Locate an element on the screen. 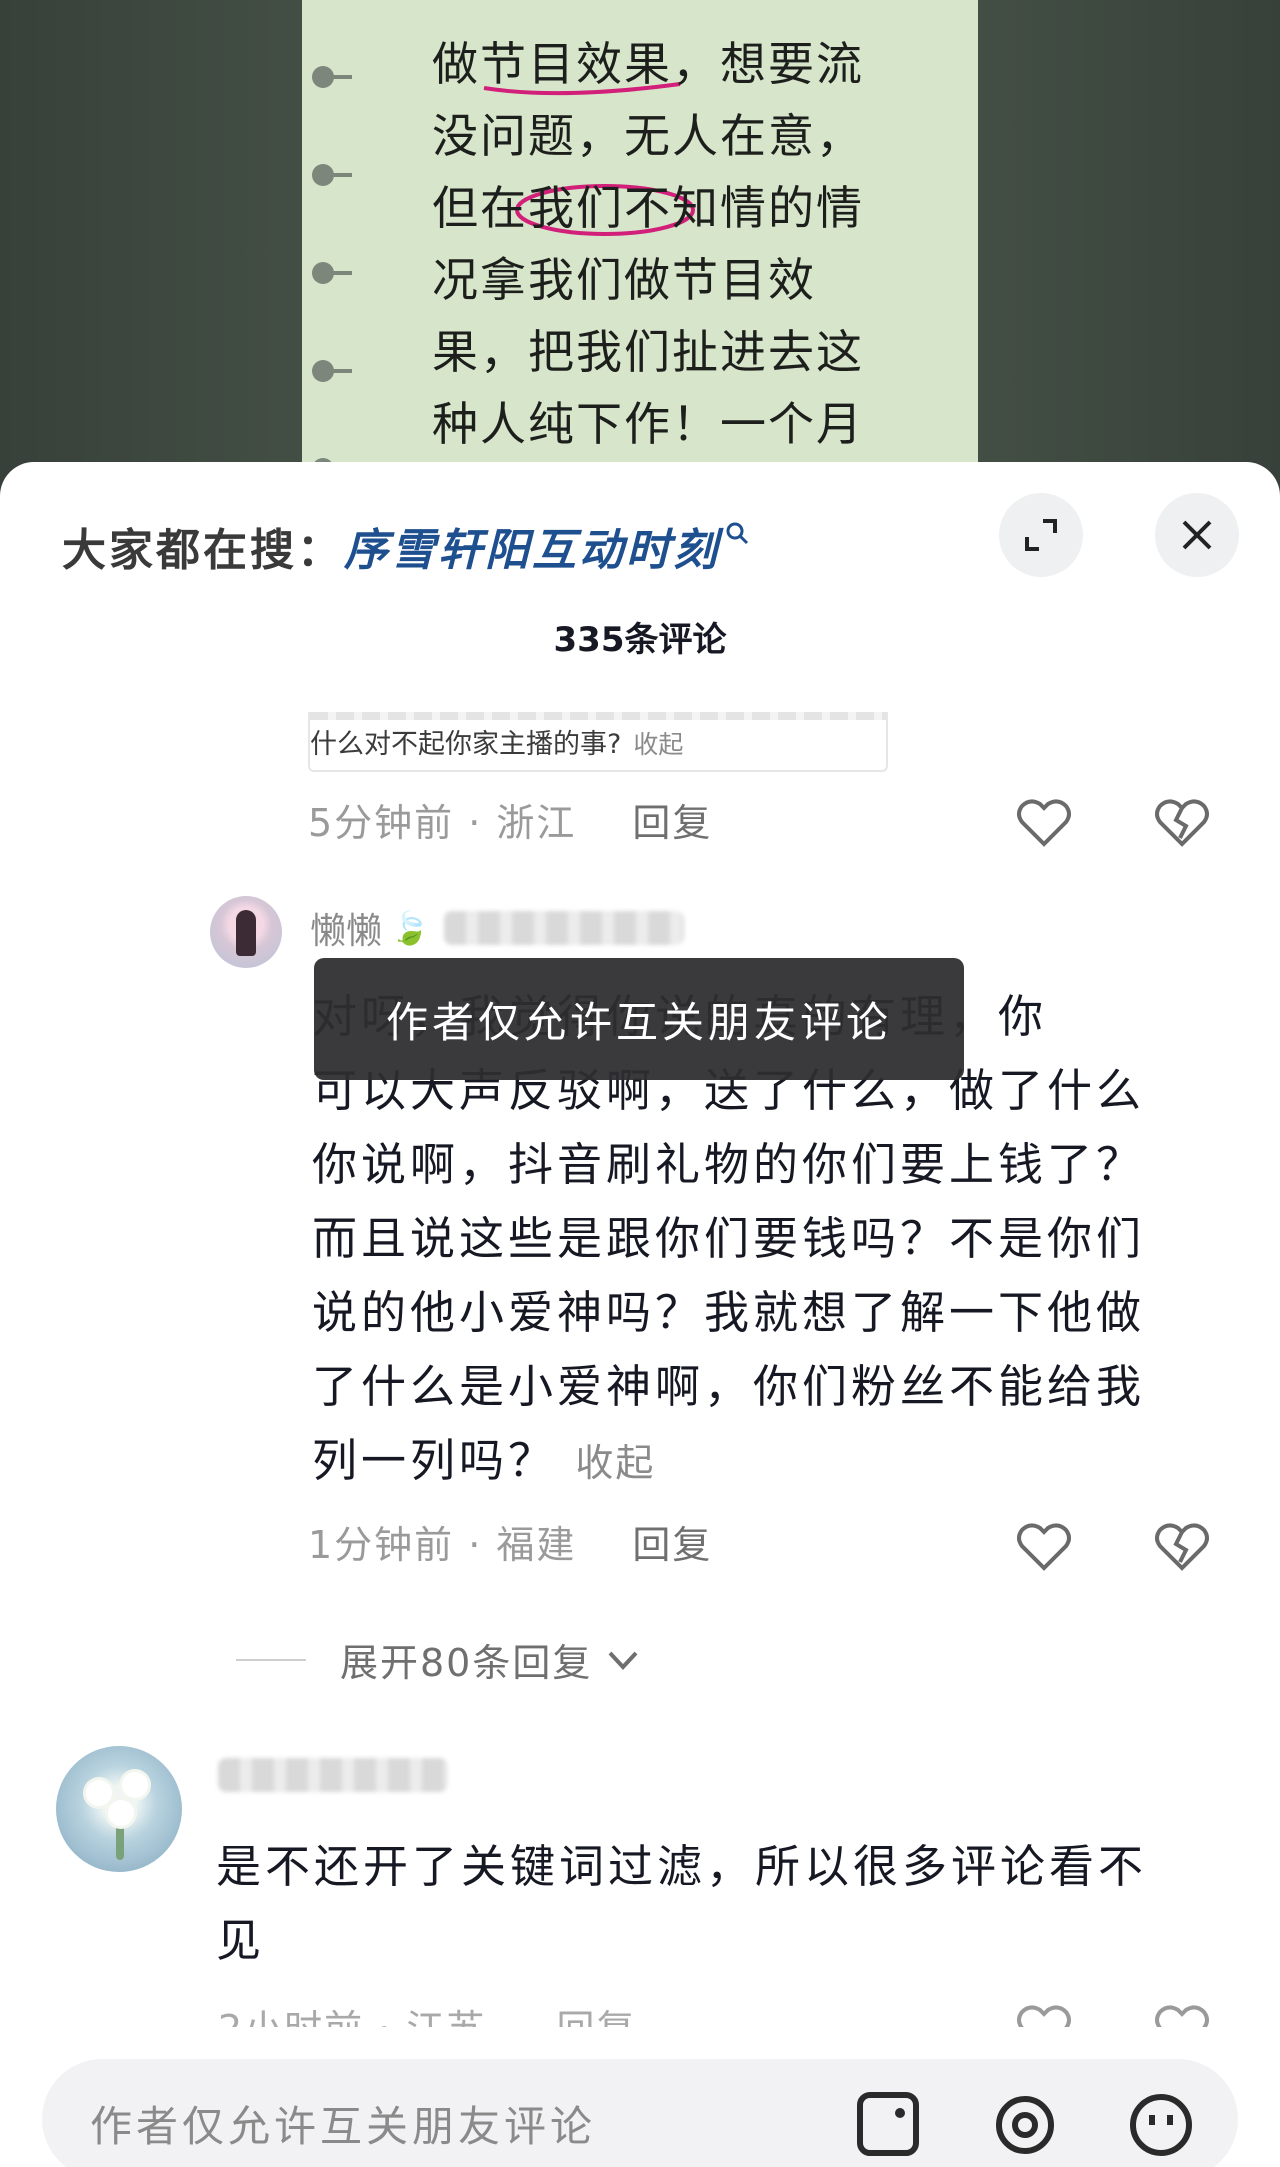 The height and width of the screenshot is (2167, 1280). comment-username is located at coordinates (333, 1775).